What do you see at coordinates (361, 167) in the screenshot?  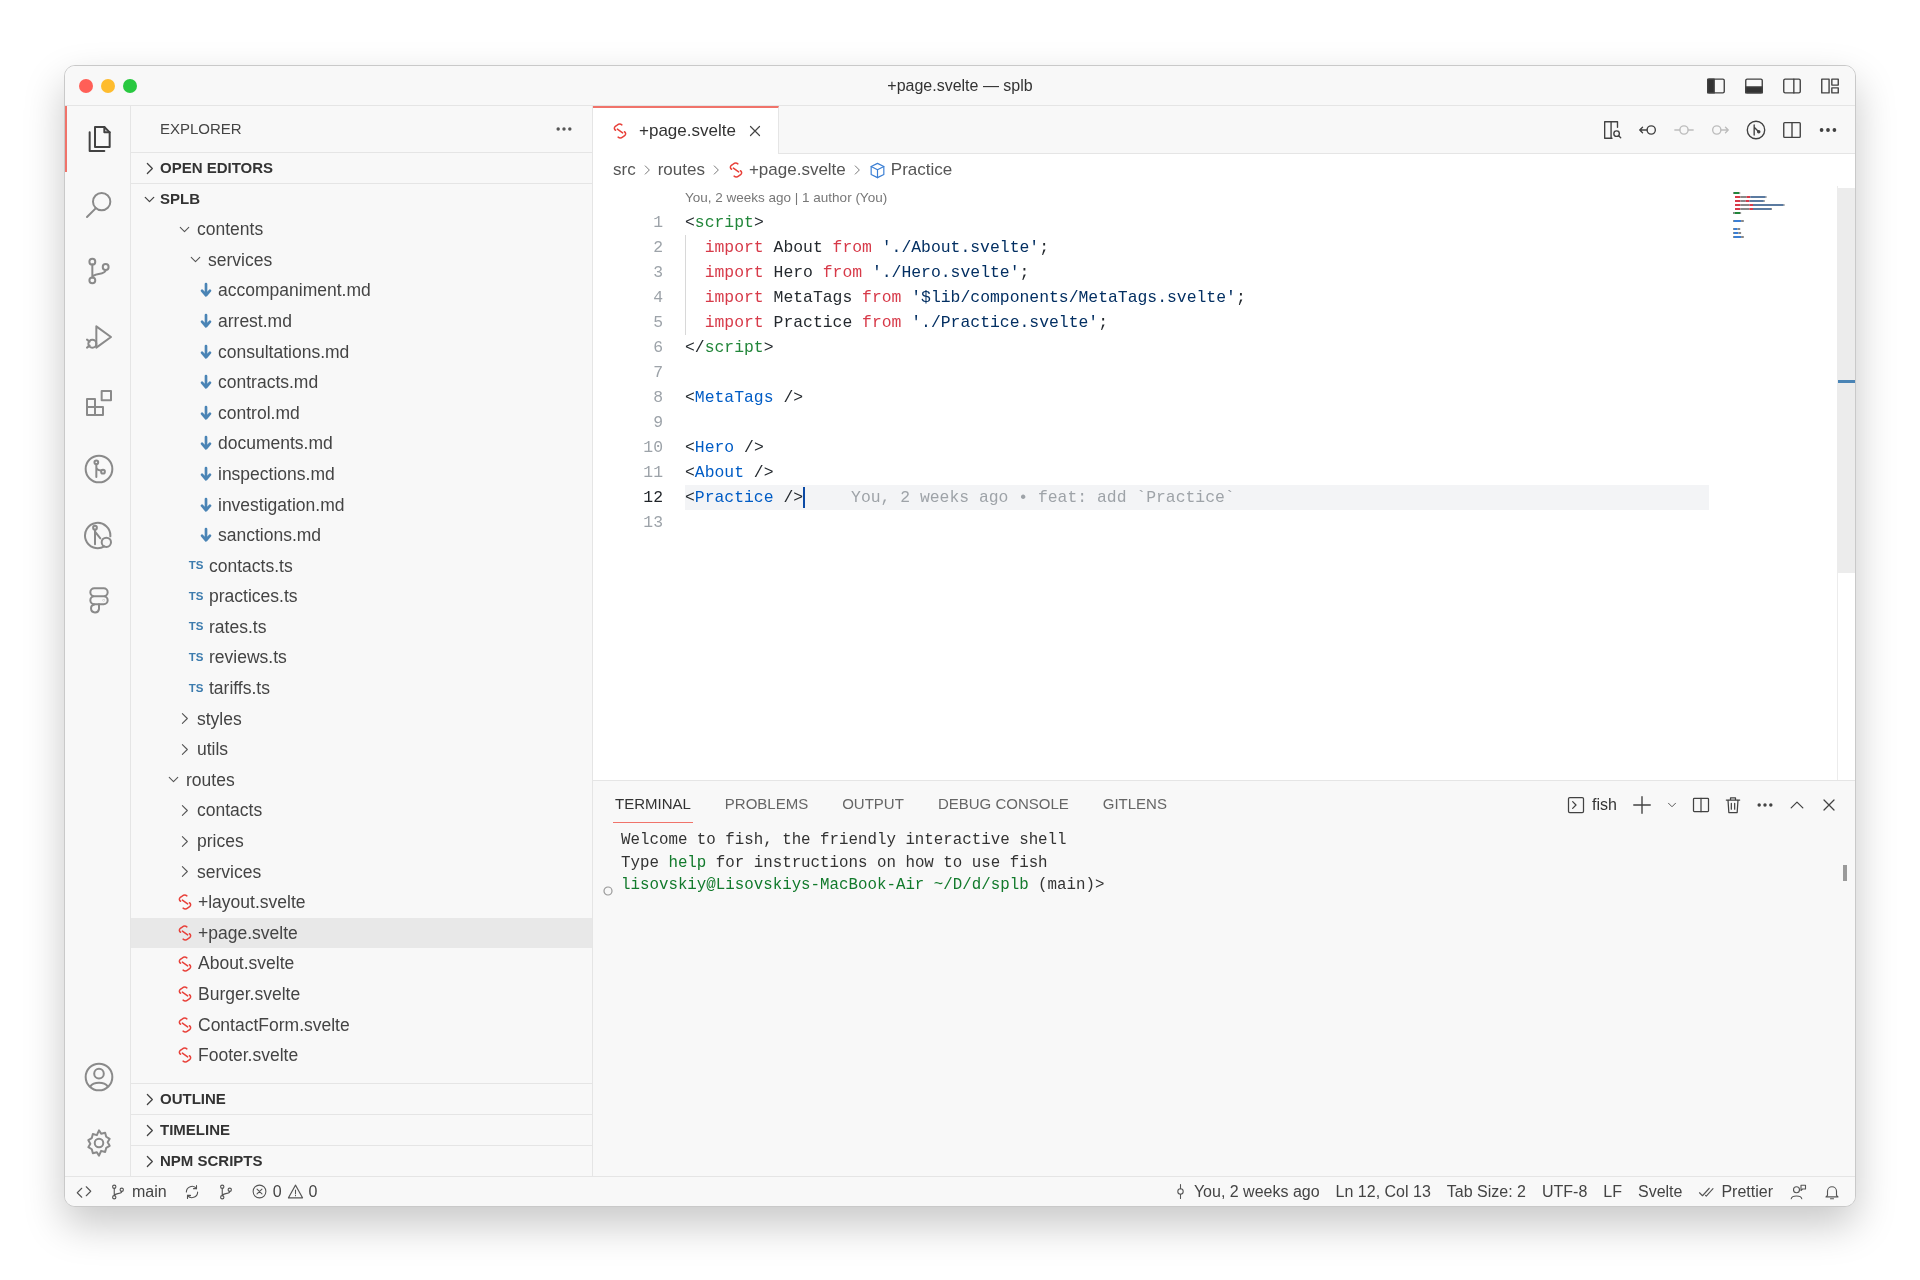 I see `section-header: OPEN EDITORS` at bounding box center [361, 167].